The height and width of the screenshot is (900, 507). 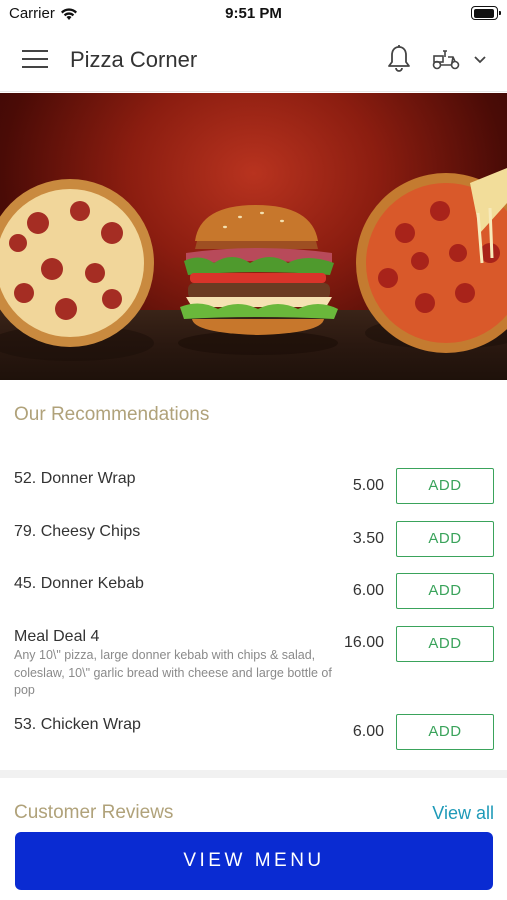 I want to click on chevron-down-icon, so click(x=480, y=59).